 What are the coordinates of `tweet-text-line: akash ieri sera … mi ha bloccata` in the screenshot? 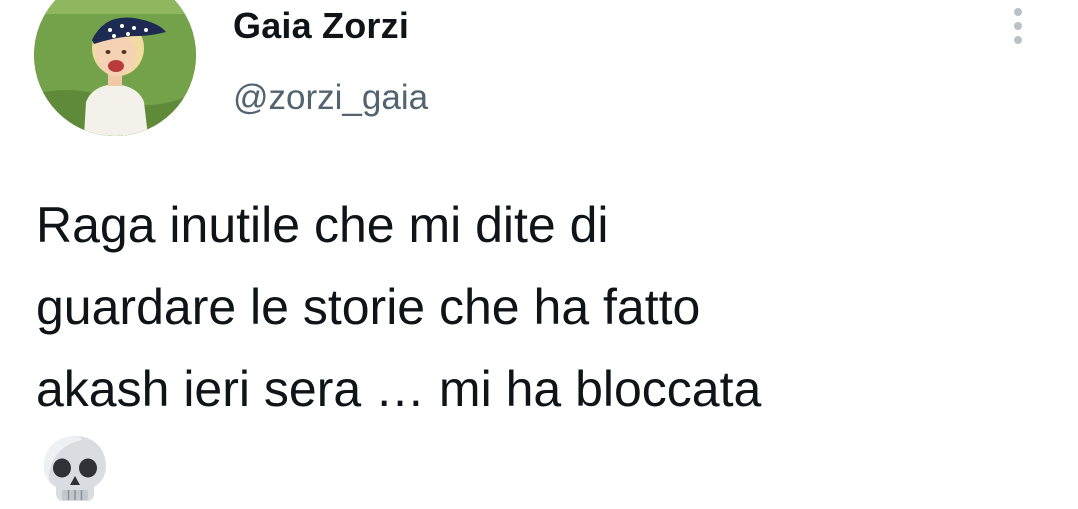 It's located at (399, 389).